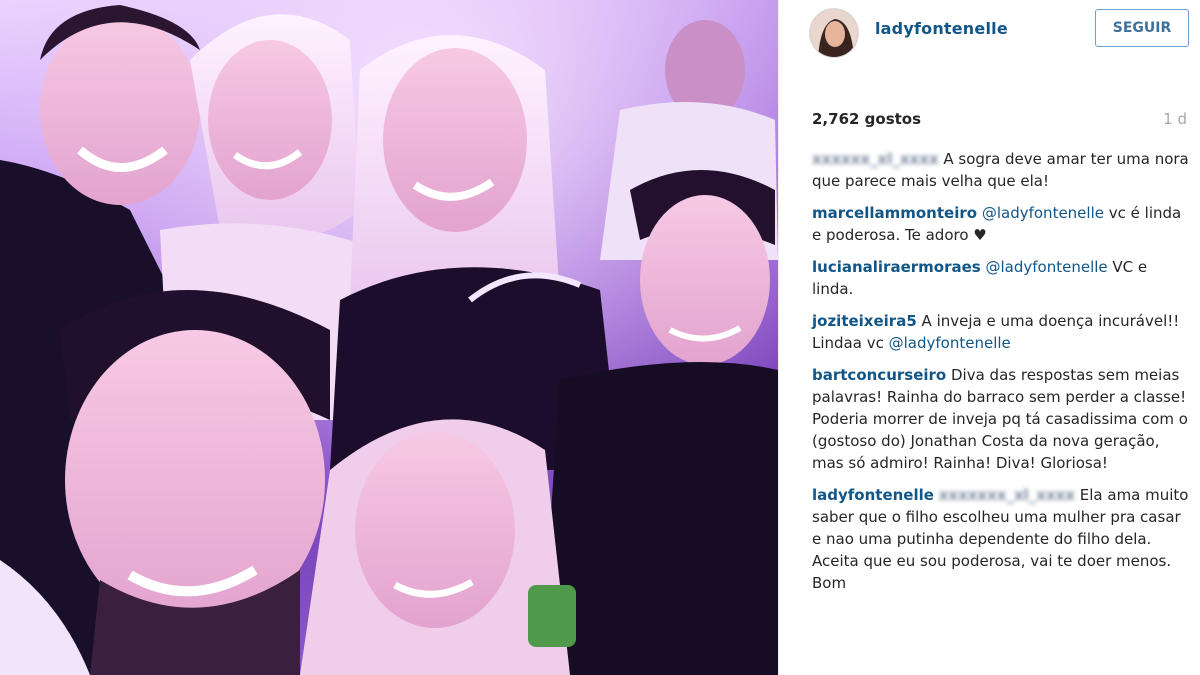 Image resolution: width=1200 pixels, height=675 pixels. What do you see at coordinates (941, 28) in the screenshot?
I see `post-username: ladyfontenelle` at bounding box center [941, 28].